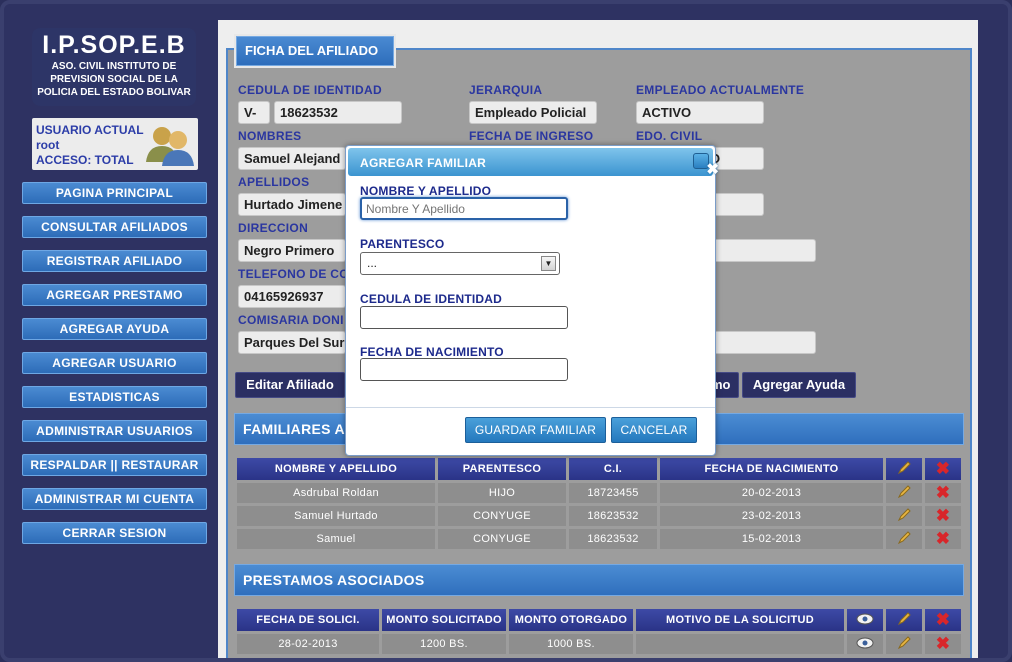 The image size is (1012, 662). Describe the element at coordinates (506, 90) in the screenshot. I see `jerarquia-label: JERARQUIA` at that location.